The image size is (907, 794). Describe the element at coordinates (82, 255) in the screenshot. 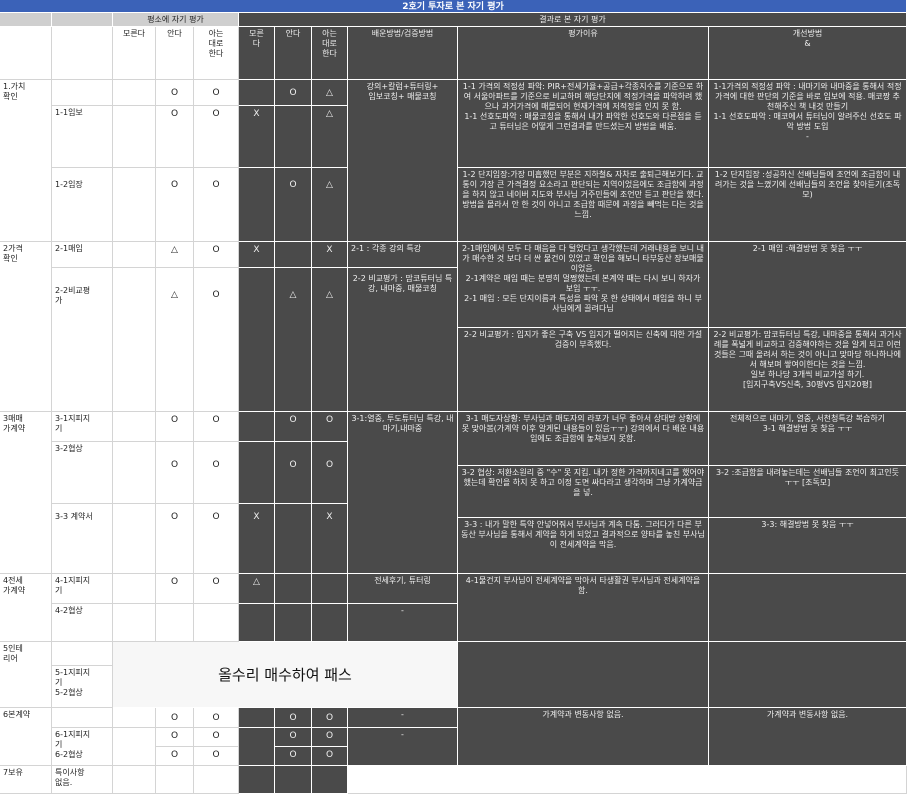

I see `sub-label-2-1: 2-1매임` at that location.